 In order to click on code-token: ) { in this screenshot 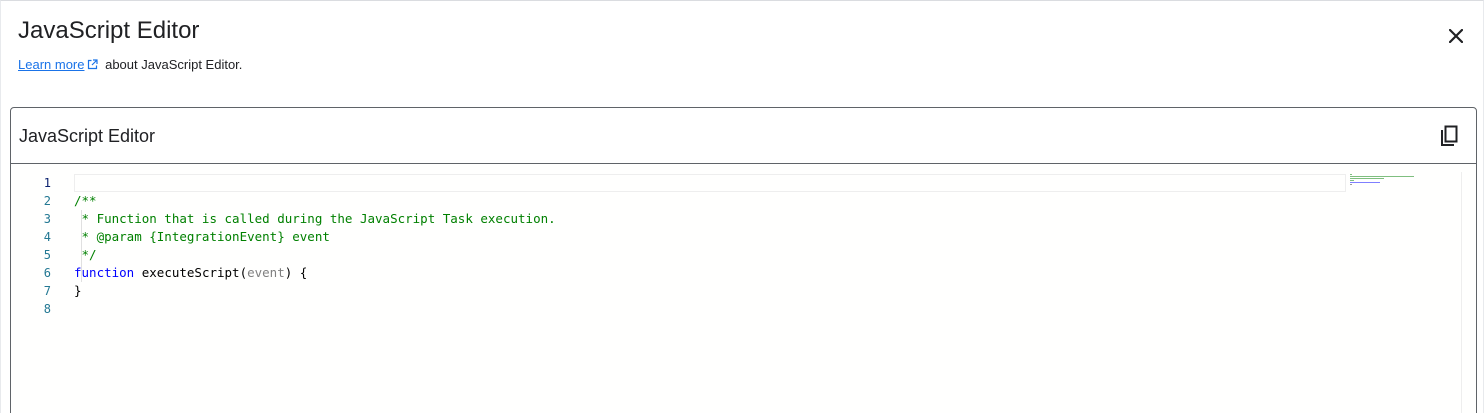, I will do `click(296, 272)`.